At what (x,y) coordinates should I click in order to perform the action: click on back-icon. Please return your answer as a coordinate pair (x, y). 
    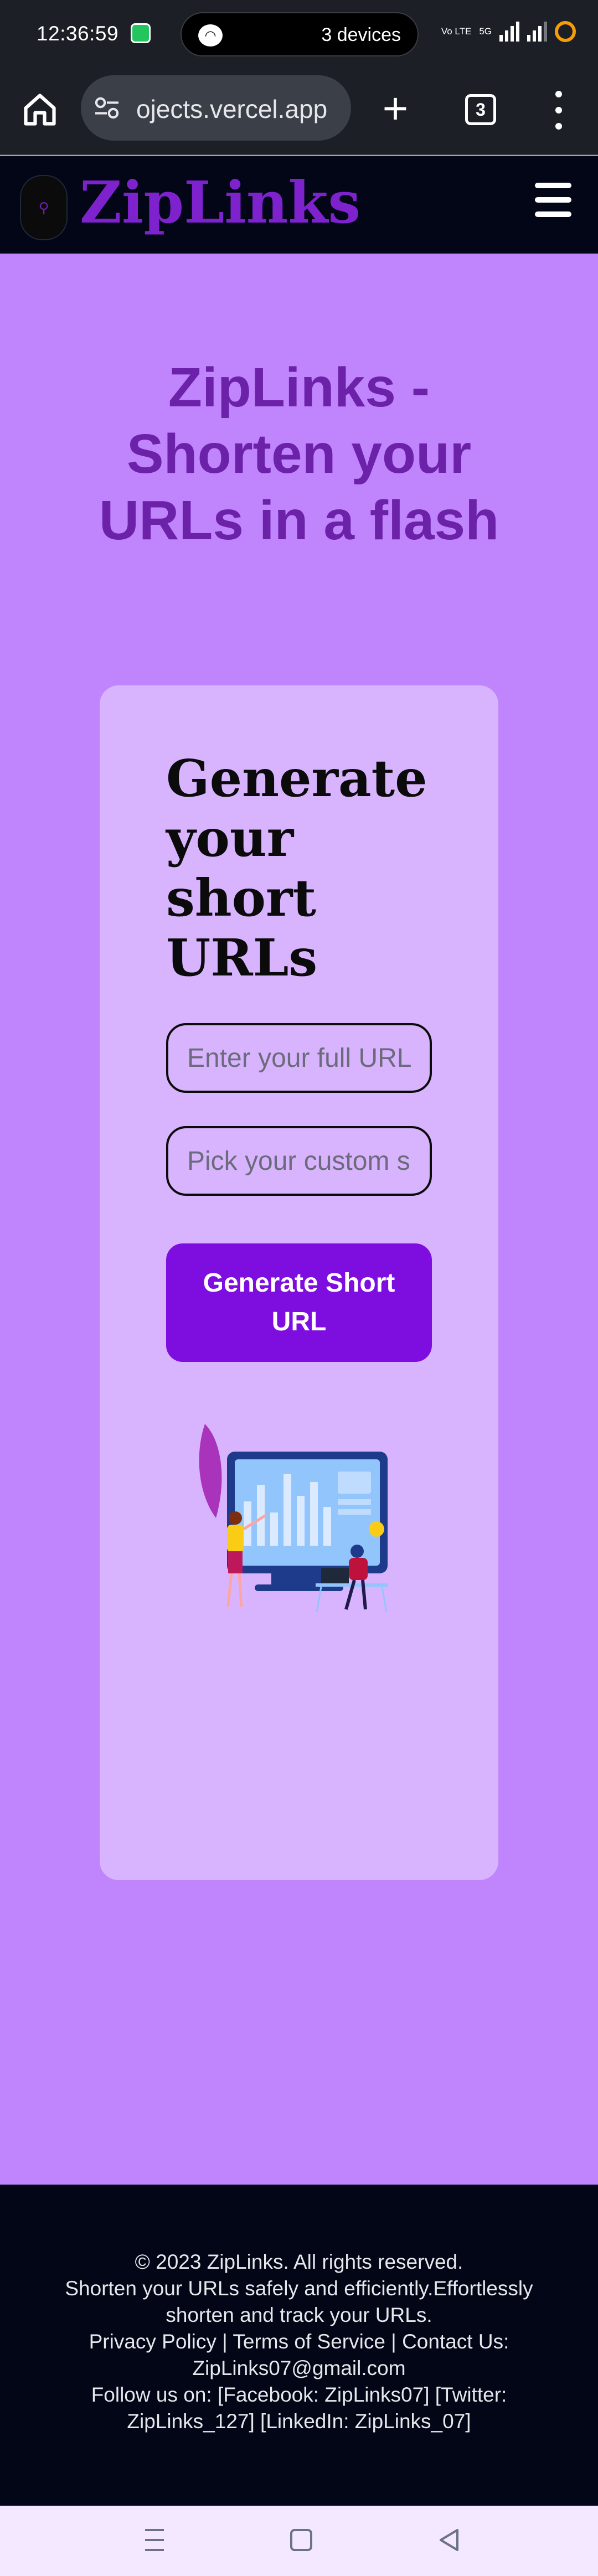
    Looking at the image, I should click on (448, 2540).